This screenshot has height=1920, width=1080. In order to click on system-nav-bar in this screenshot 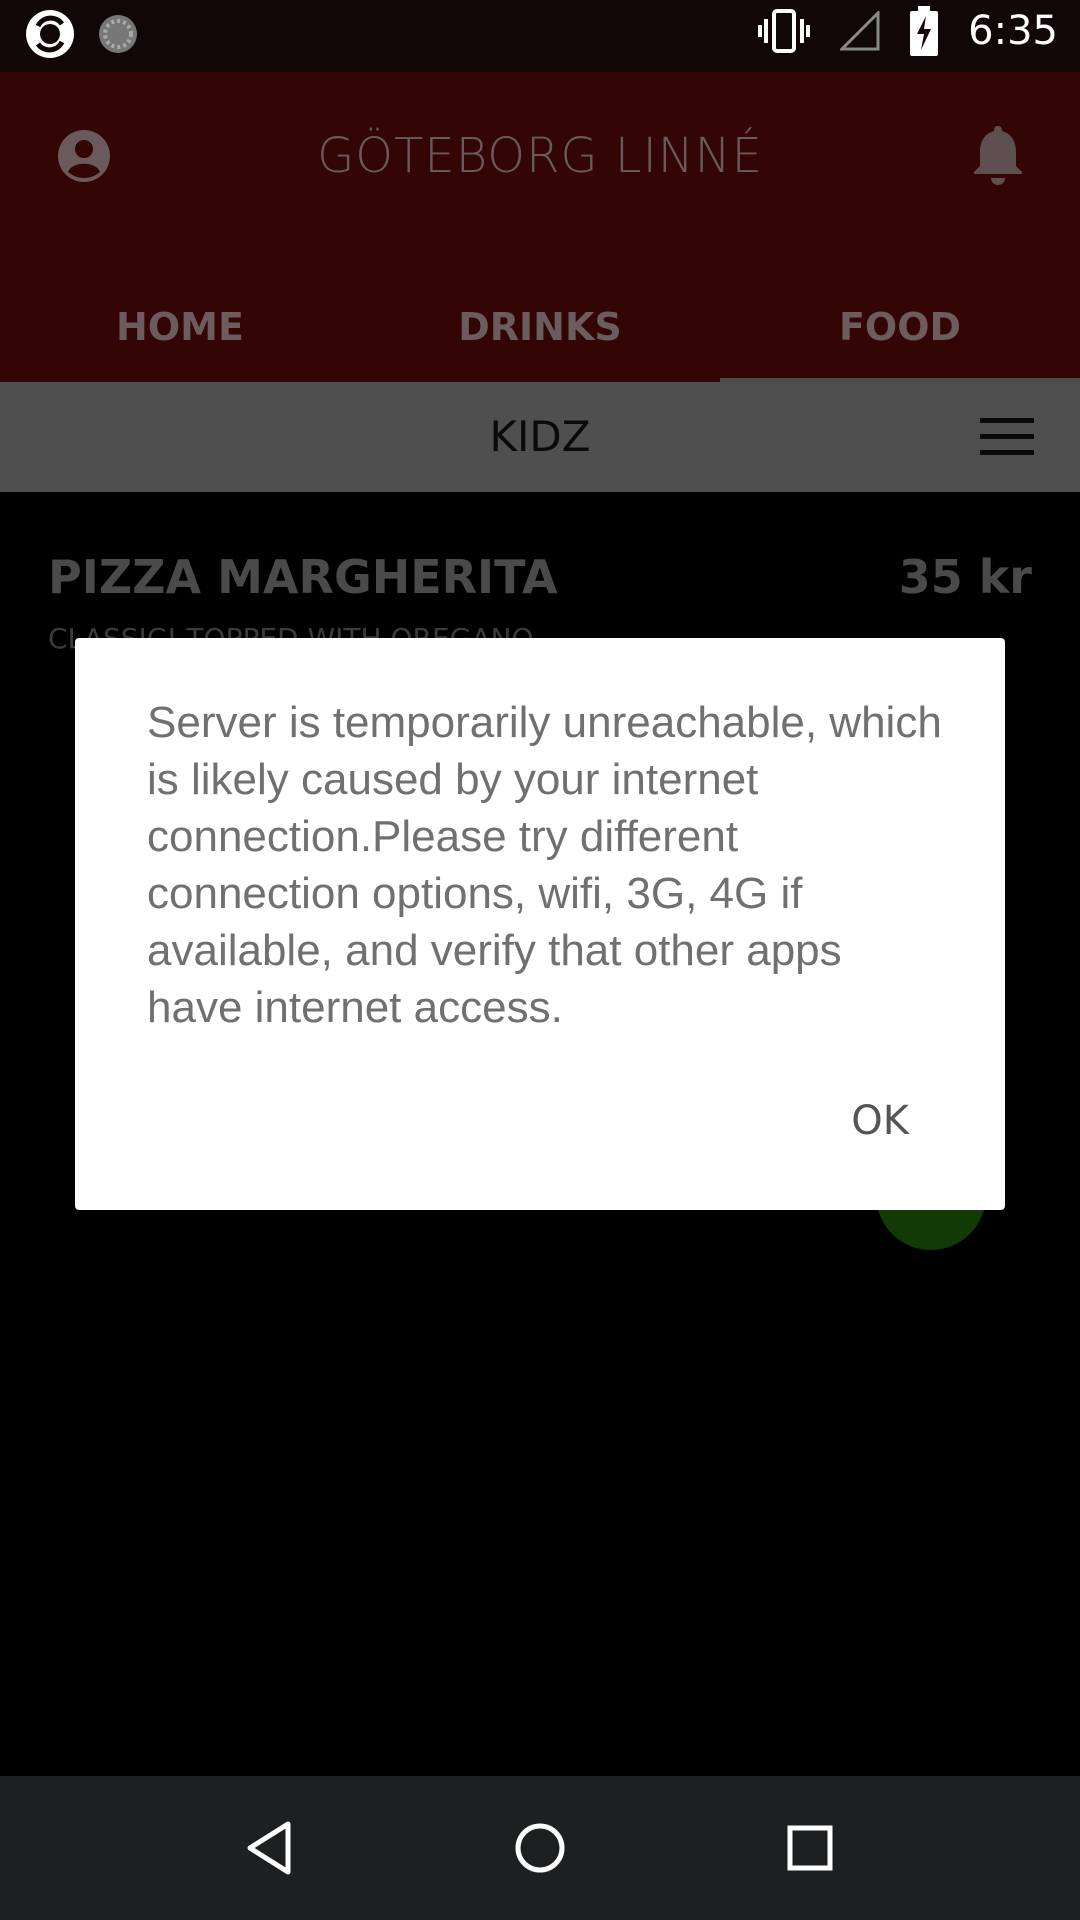, I will do `click(540, 1848)`.